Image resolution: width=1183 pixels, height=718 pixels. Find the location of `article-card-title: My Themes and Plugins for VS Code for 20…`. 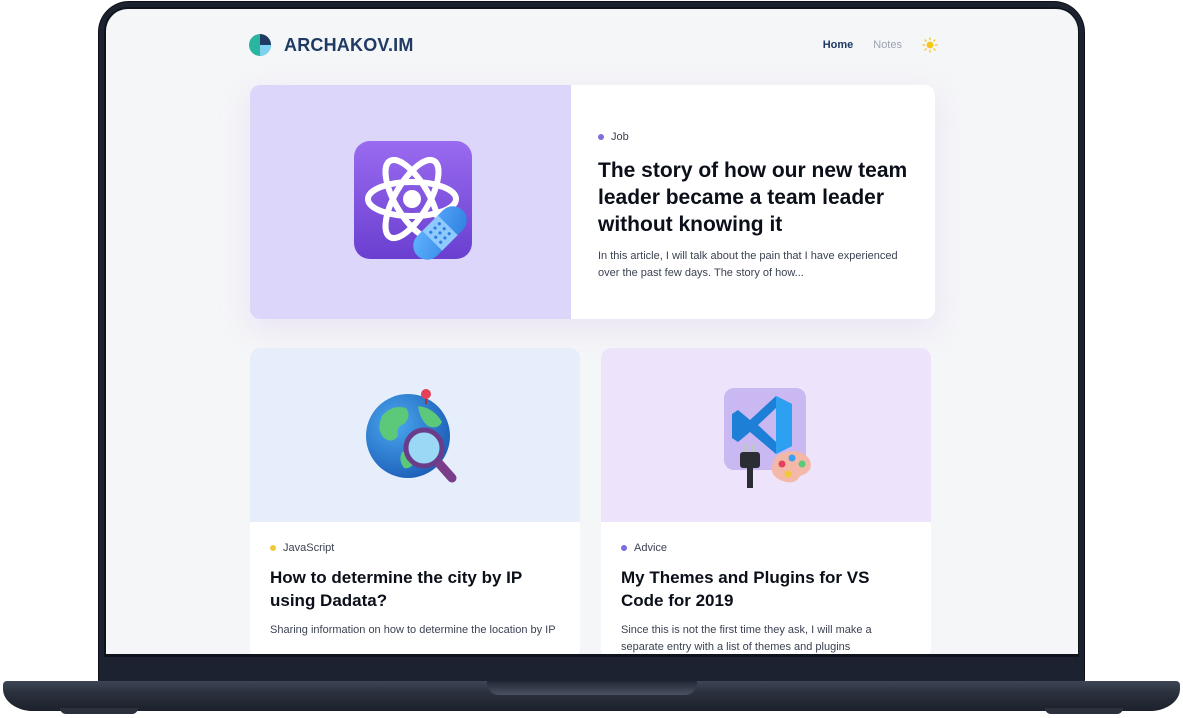

article-card-title: My Themes and Plugins for VS Code for 20… is located at coordinates (766, 589).